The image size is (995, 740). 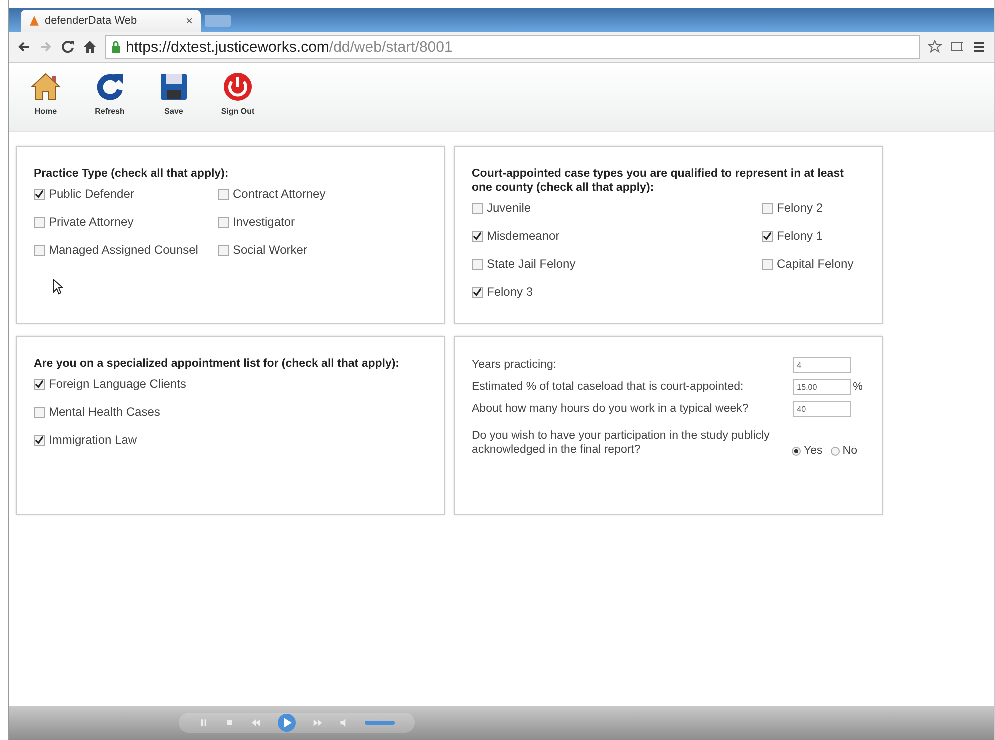 I want to click on checkbox-label: Capital Felony, so click(x=815, y=264).